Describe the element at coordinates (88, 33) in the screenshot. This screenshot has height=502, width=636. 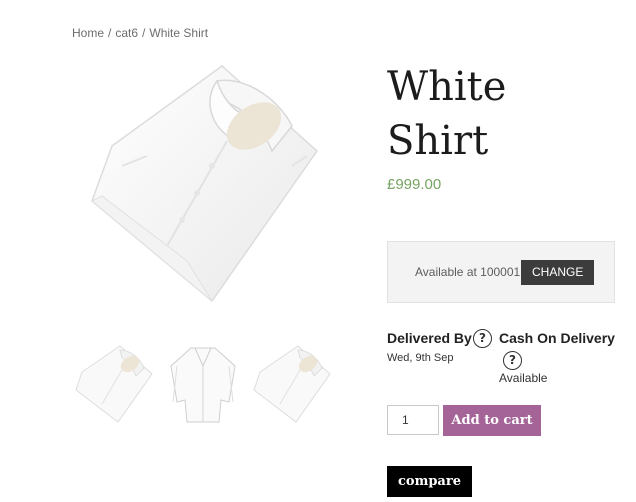
I see `breadcrumb-home-link: Home` at that location.